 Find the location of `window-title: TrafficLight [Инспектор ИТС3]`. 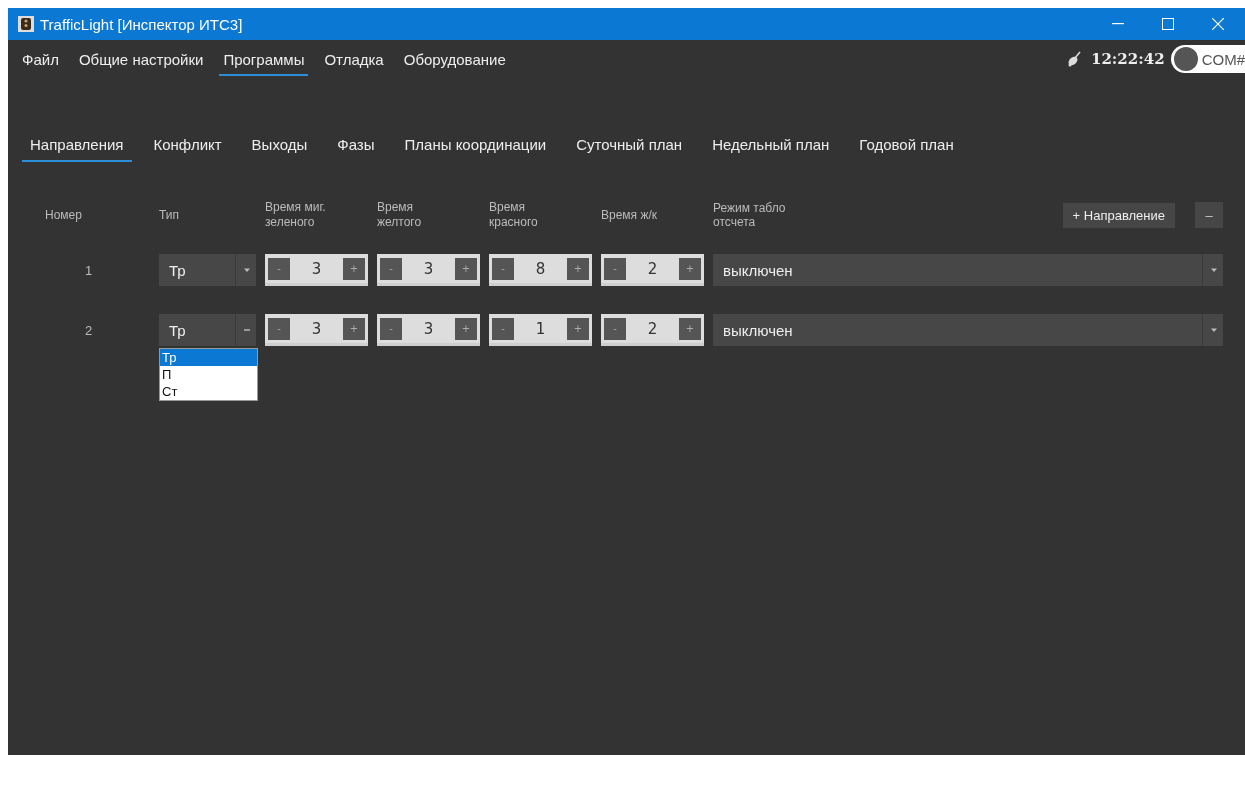

window-title: TrafficLight [Инспектор ИТС3] is located at coordinates (142, 24).